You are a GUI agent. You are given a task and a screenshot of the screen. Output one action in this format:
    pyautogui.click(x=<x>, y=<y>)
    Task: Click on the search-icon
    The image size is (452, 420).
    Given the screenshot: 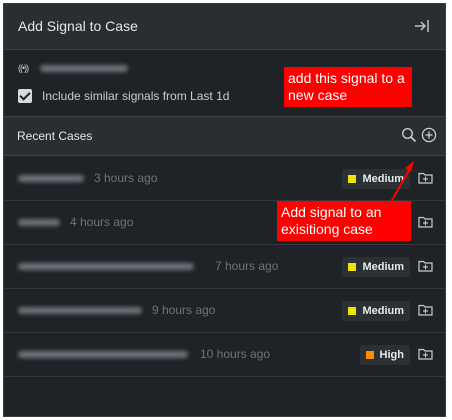 What is the action you would take?
    pyautogui.click(x=409, y=135)
    